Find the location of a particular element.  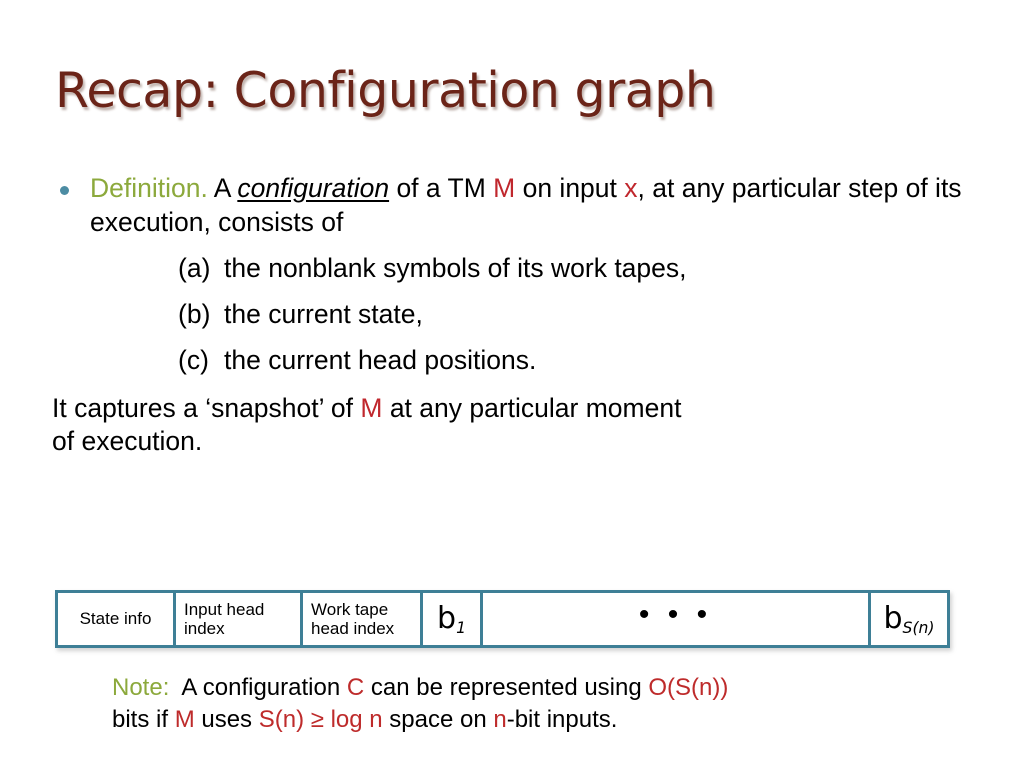

definition-text-2: of a TM is located at coordinates (441, 188).